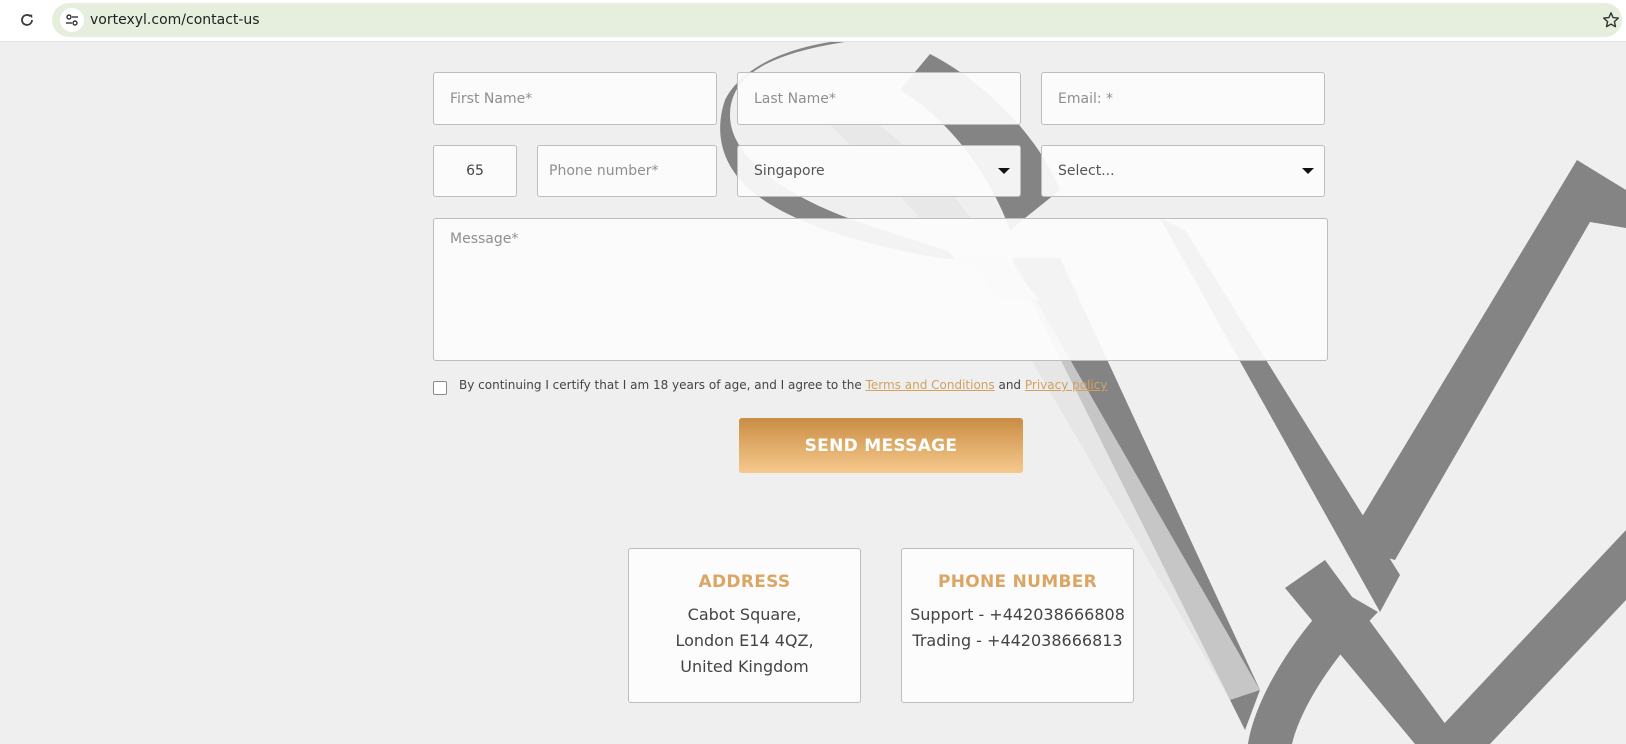 This screenshot has height=744, width=1626. Describe the element at coordinates (1017, 615) in the screenshot. I see `support-phone: Support - +442038666808` at that location.